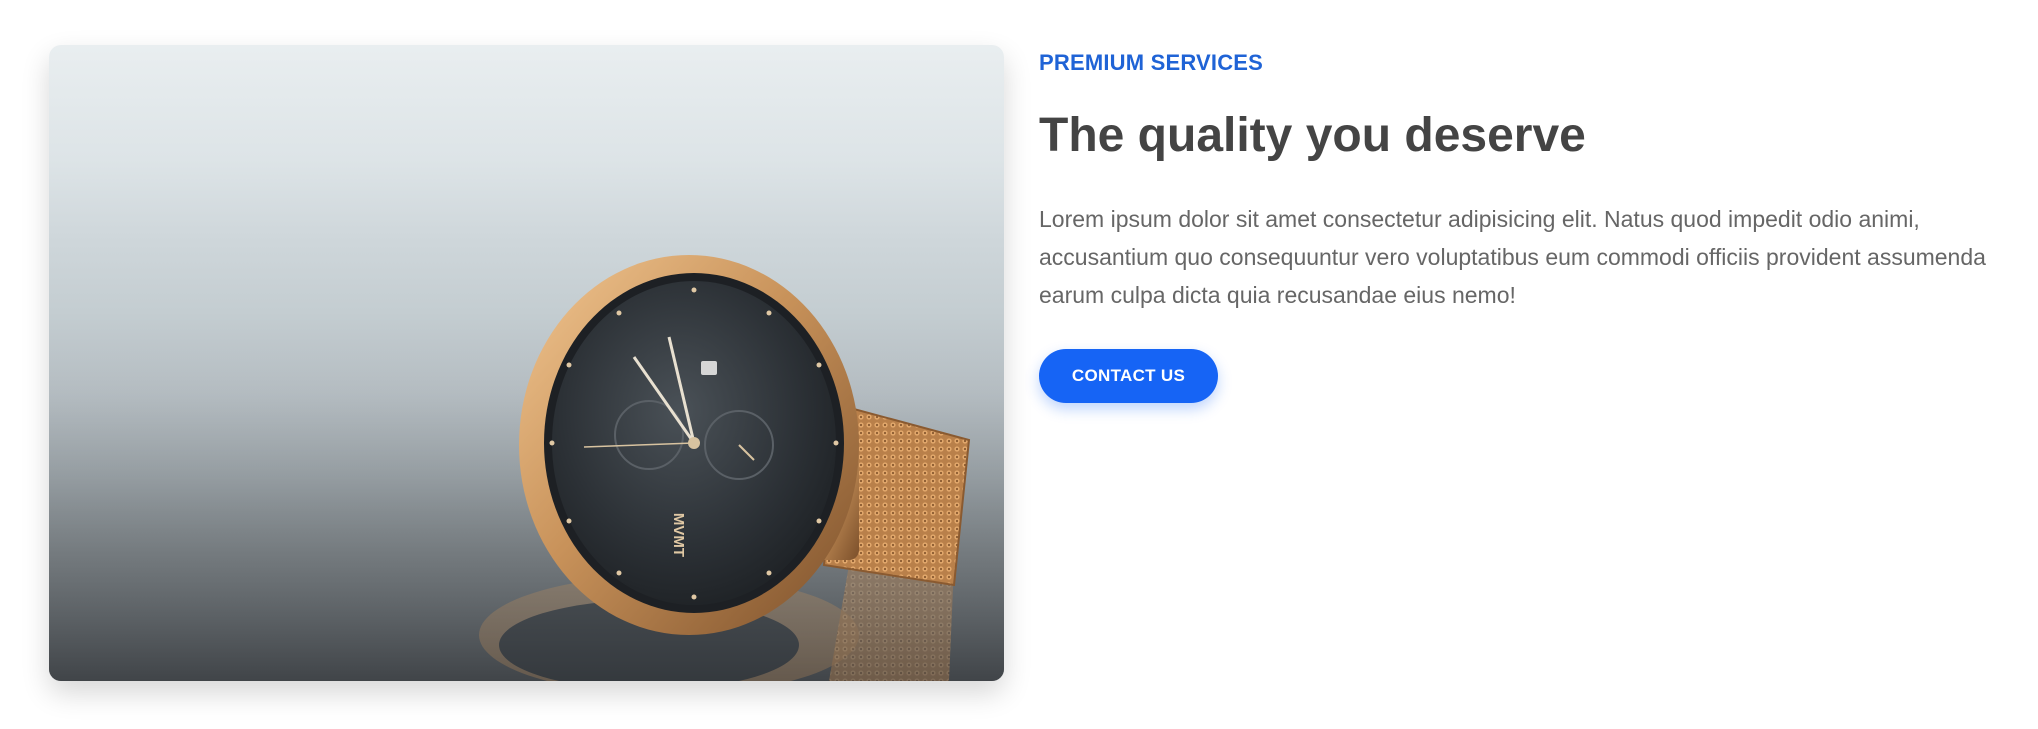 The image size is (2038, 729). What do you see at coordinates (1151, 62) in the screenshot?
I see `section-eyebrow: PREMIUM SERVICES` at bounding box center [1151, 62].